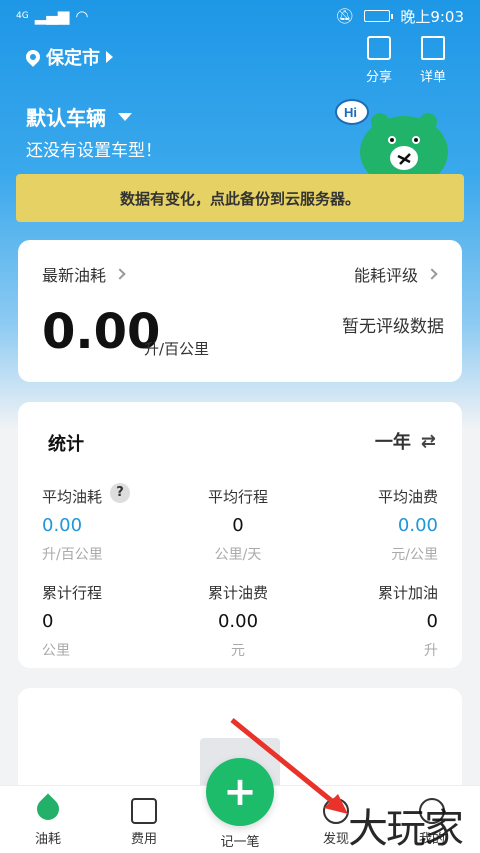 This screenshot has height=853, width=480. I want to click on latest-consumption-link: 最新油耗, so click(84, 274).